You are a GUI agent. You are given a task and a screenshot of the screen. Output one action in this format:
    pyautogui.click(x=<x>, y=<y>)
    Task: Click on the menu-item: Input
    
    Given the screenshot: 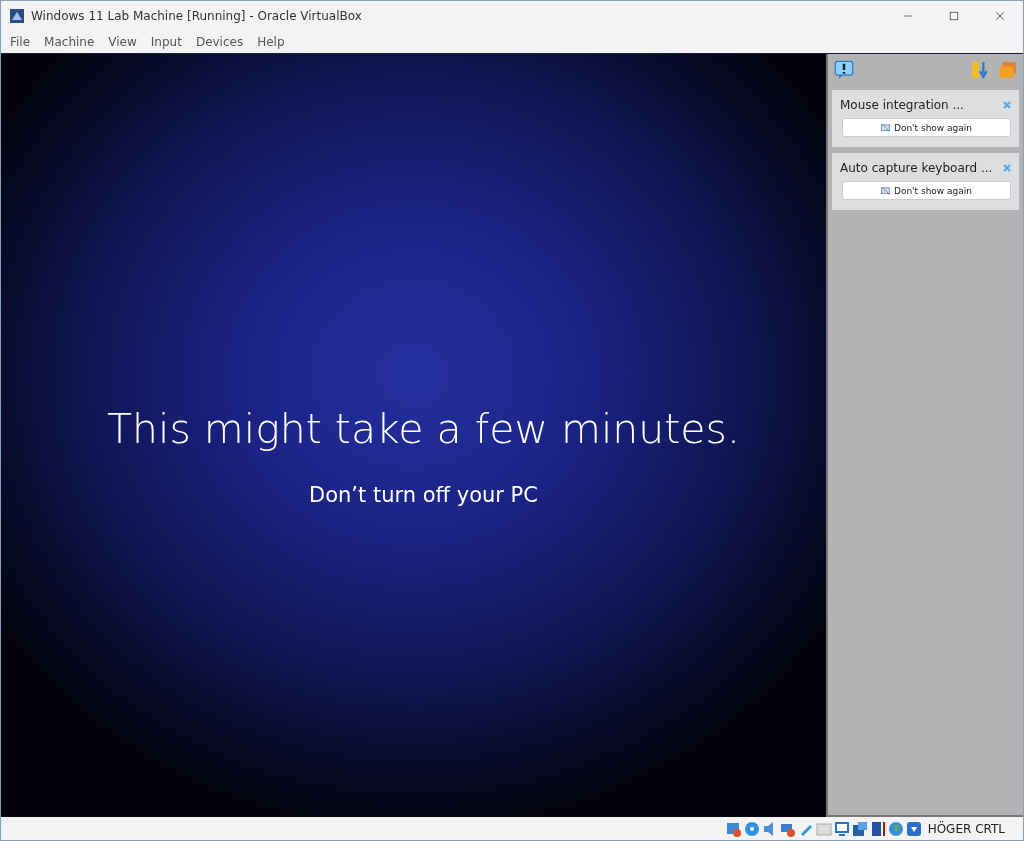 What is the action you would take?
    pyautogui.click(x=166, y=42)
    